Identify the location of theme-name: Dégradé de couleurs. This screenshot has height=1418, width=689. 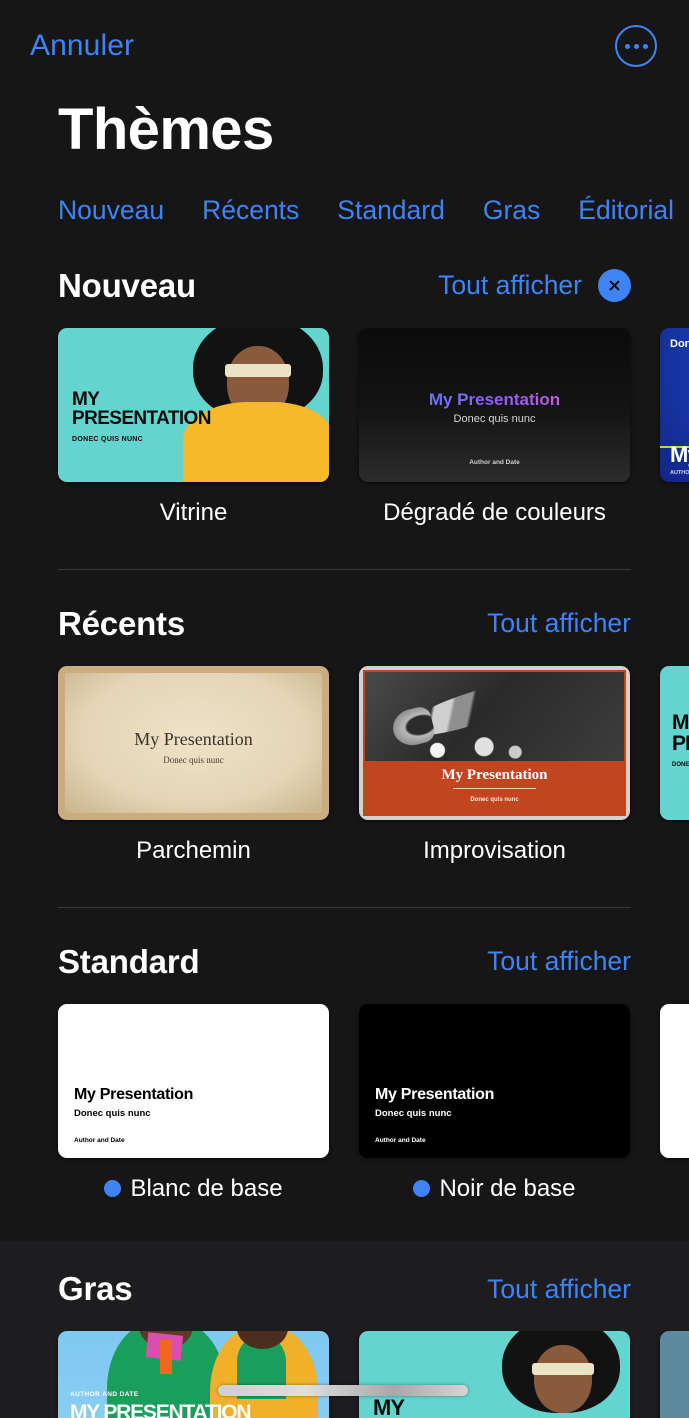
(494, 512).